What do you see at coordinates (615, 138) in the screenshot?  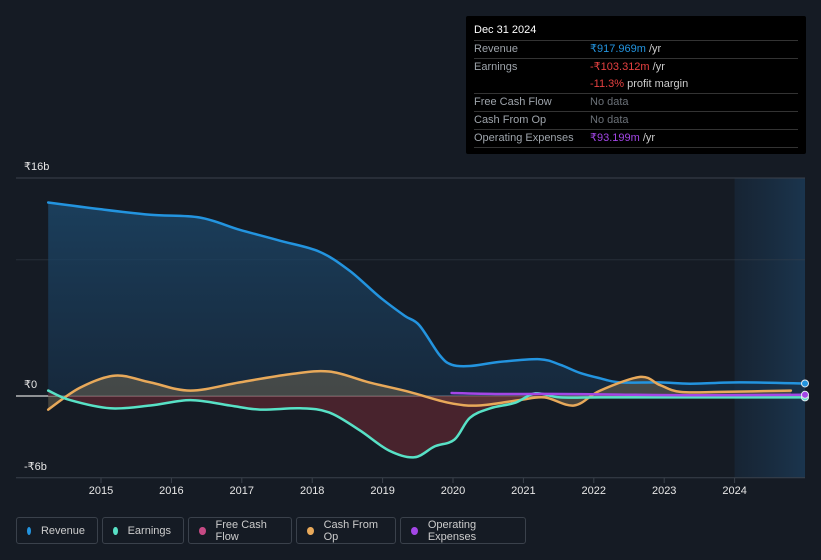 I see `tooltip-value: ₹93.199m` at bounding box center [615, 138].